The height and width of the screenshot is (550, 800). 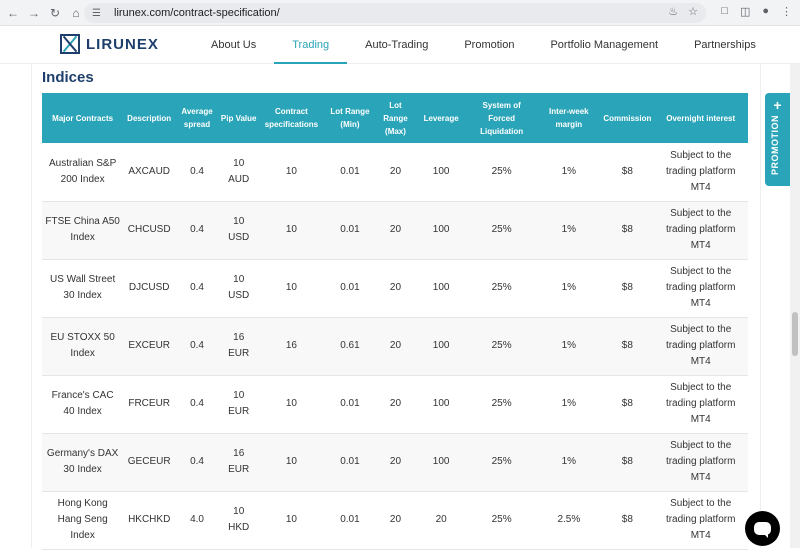 I want to click on nav-about-us: About Us, so click(x=233, y=45).